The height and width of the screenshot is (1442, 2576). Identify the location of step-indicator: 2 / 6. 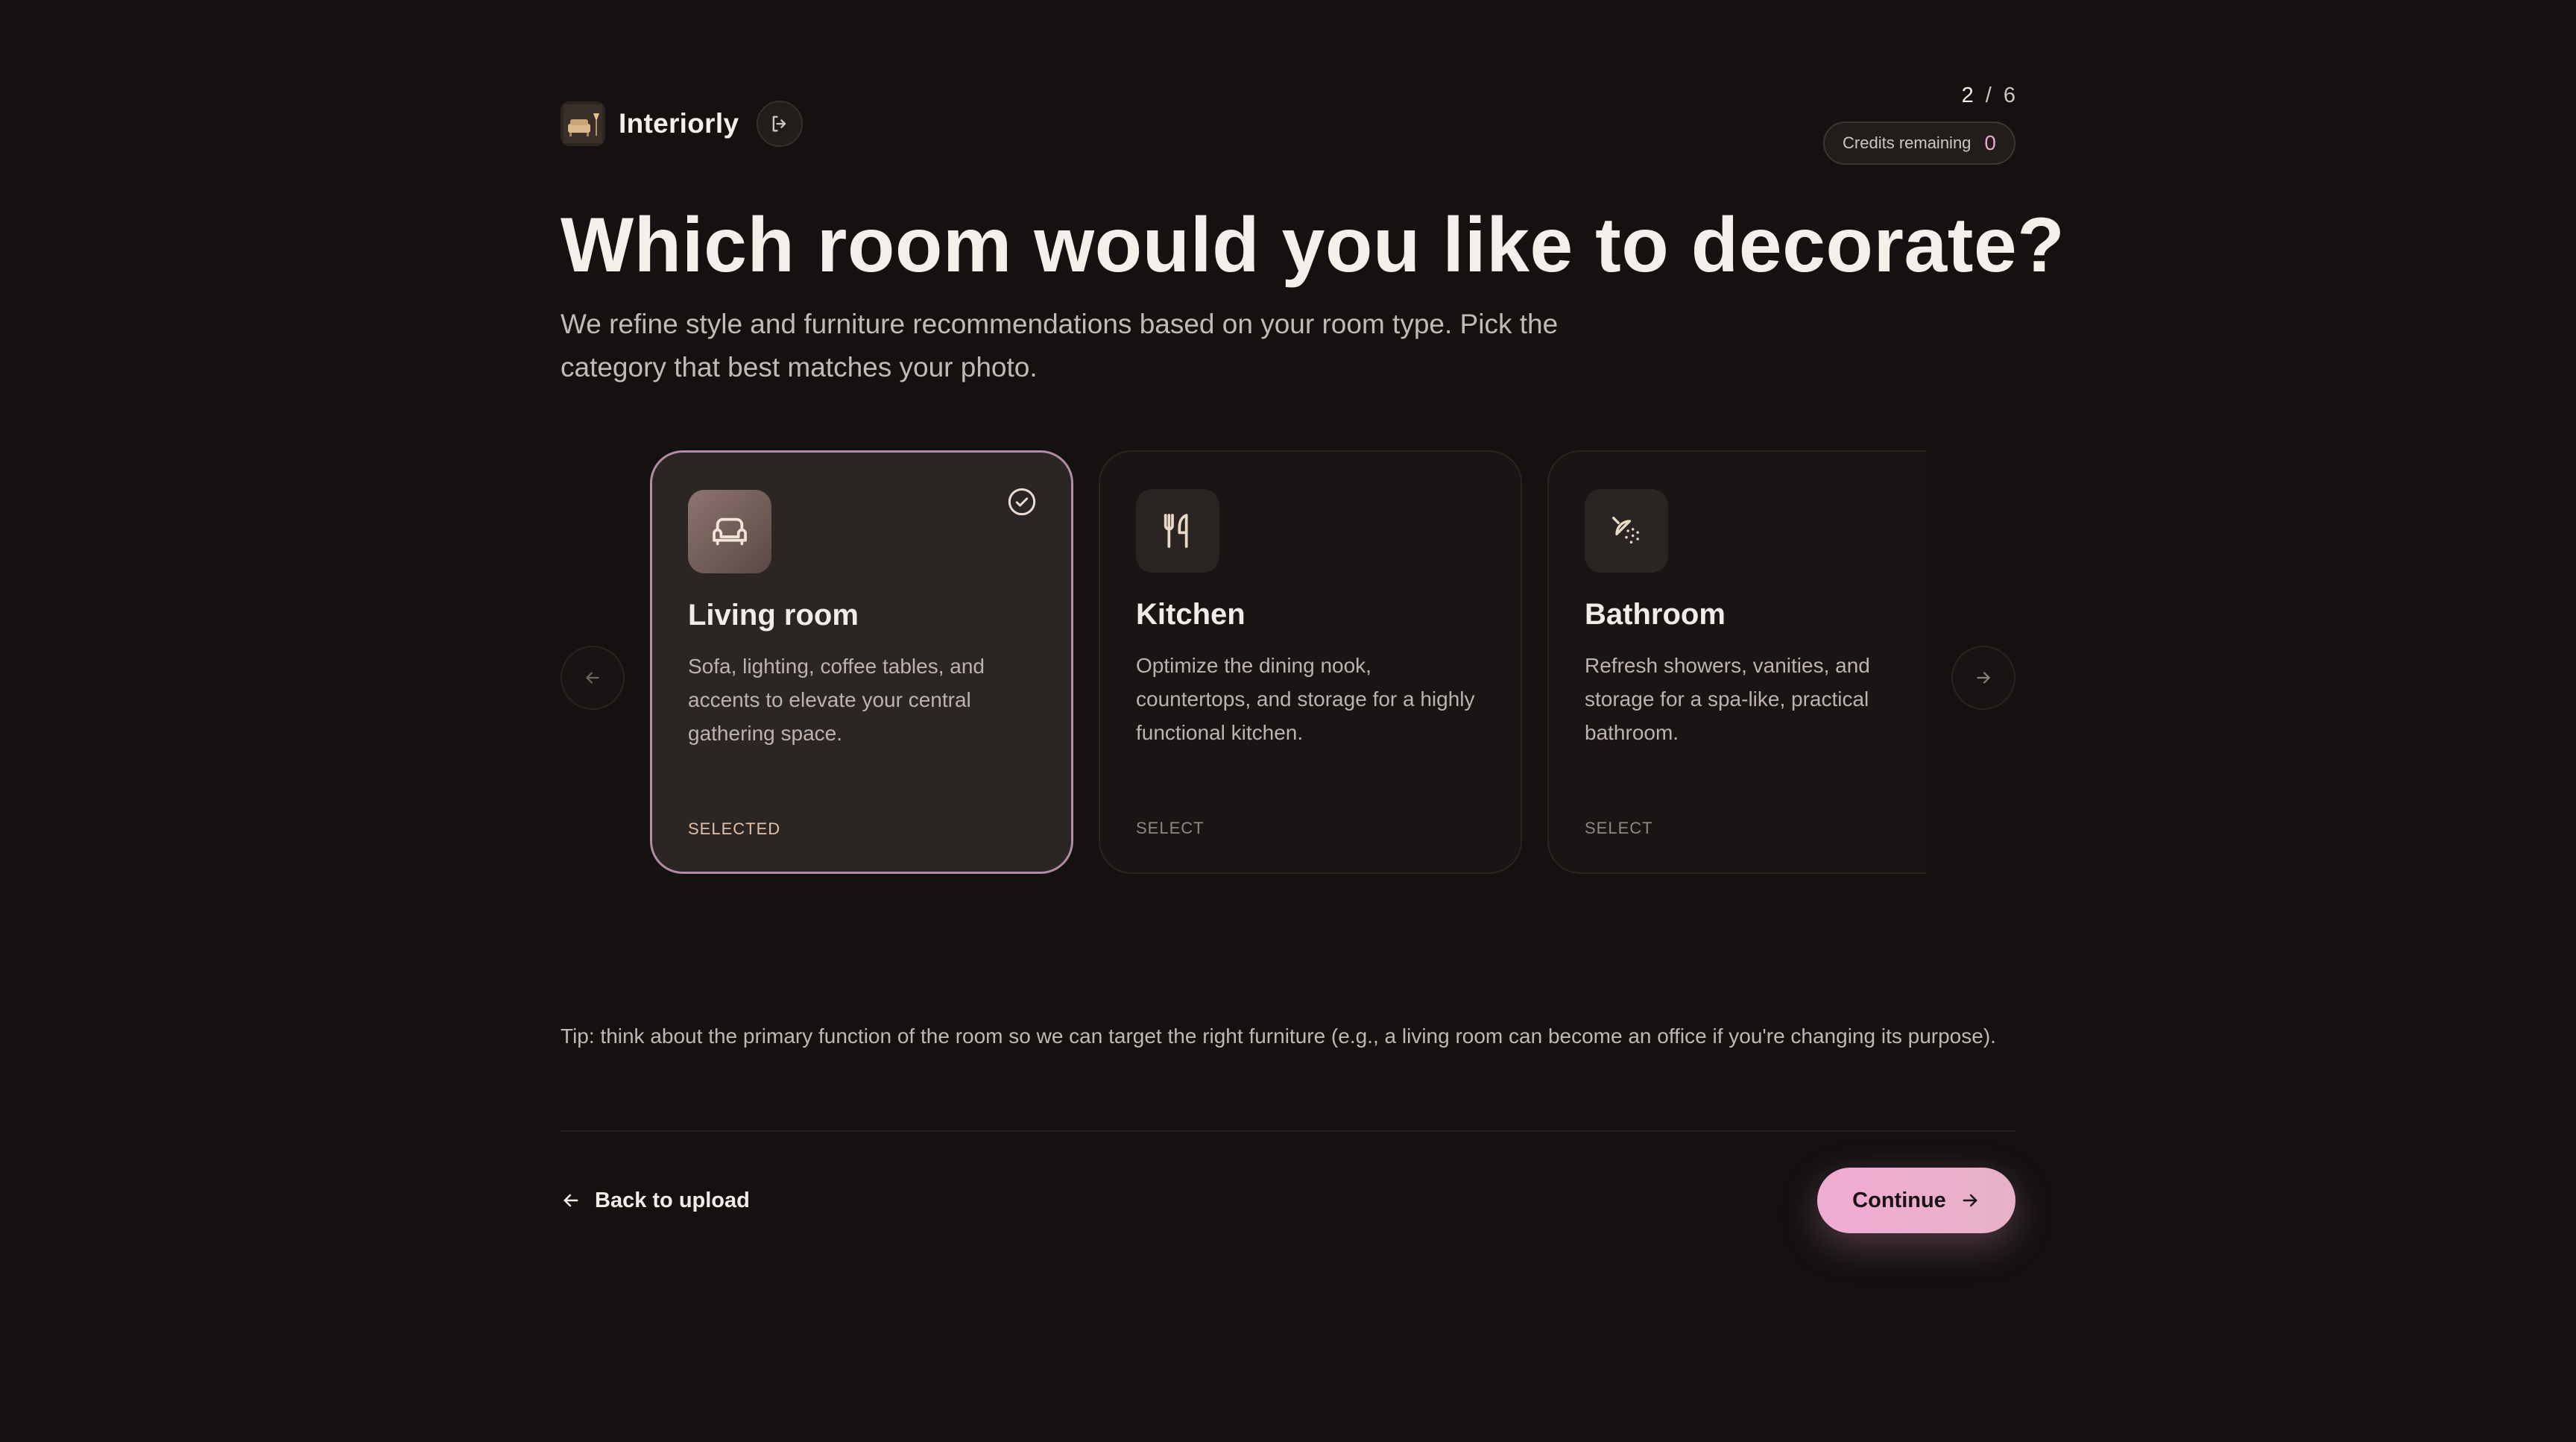
(1989, 96).